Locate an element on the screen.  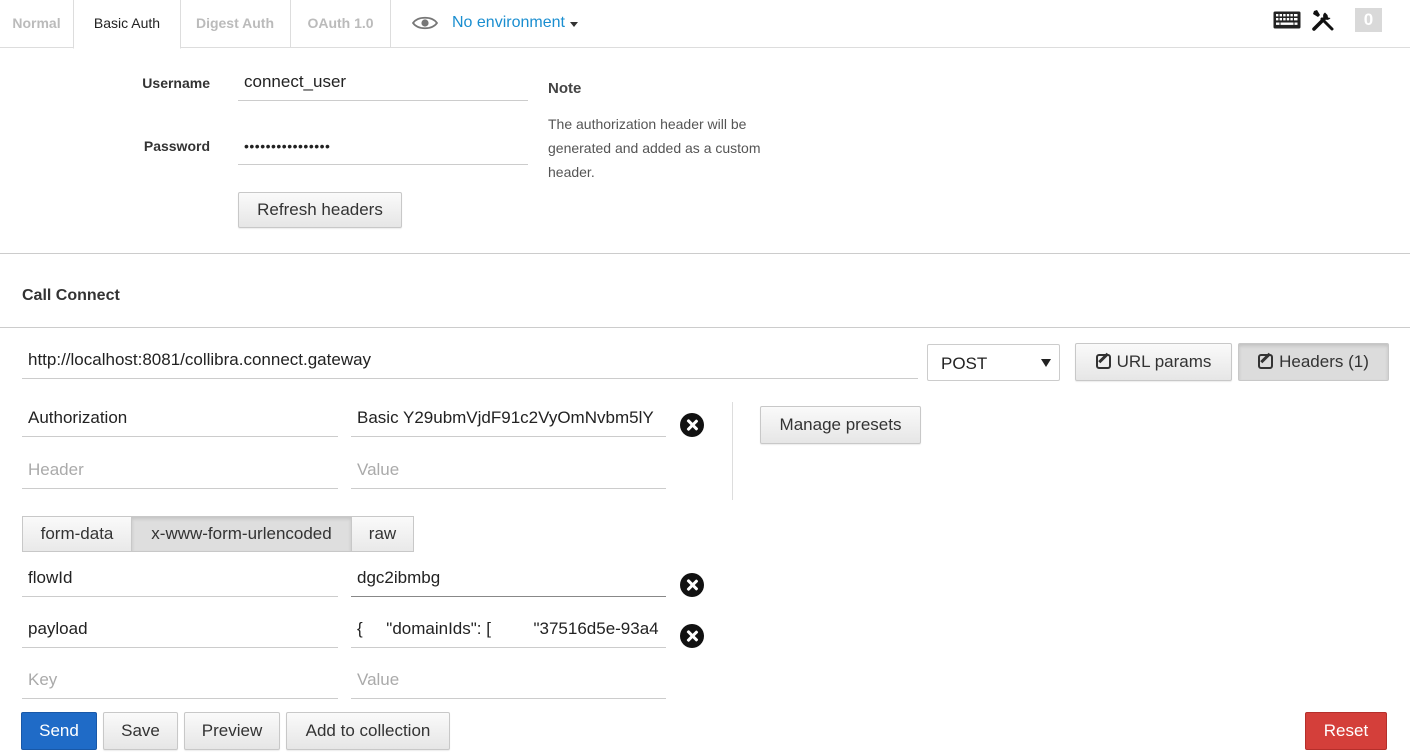
body-value-placeholder: Value is located at coordinates (508, 682).